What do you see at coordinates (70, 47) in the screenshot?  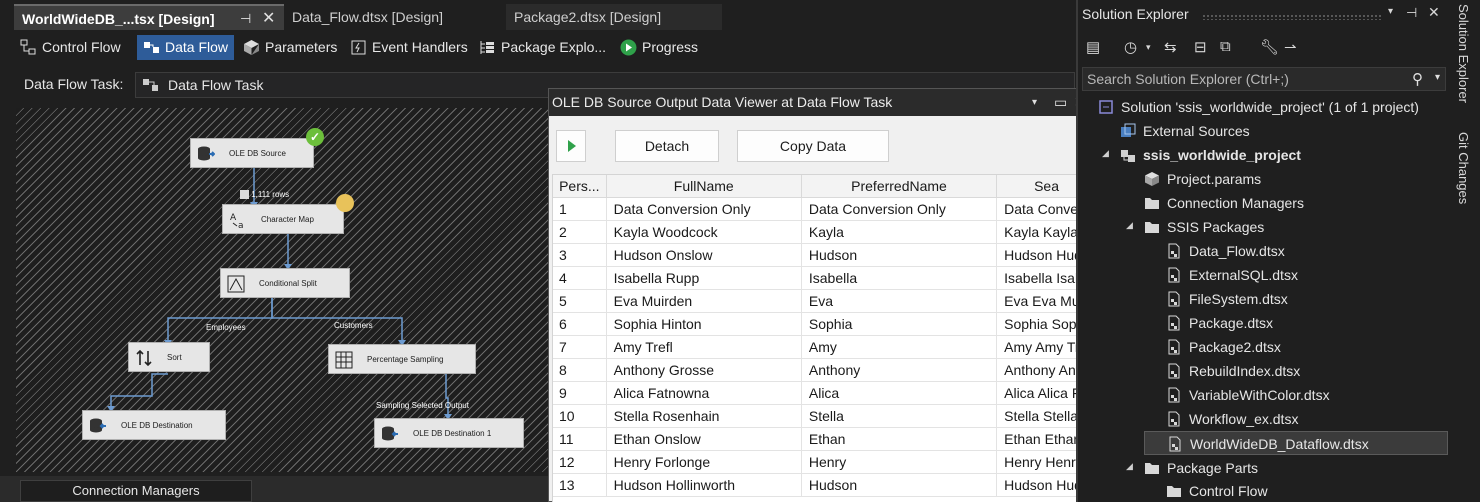 I see `tab-control-flow: Control Flow` at bounding box center [70, 47].